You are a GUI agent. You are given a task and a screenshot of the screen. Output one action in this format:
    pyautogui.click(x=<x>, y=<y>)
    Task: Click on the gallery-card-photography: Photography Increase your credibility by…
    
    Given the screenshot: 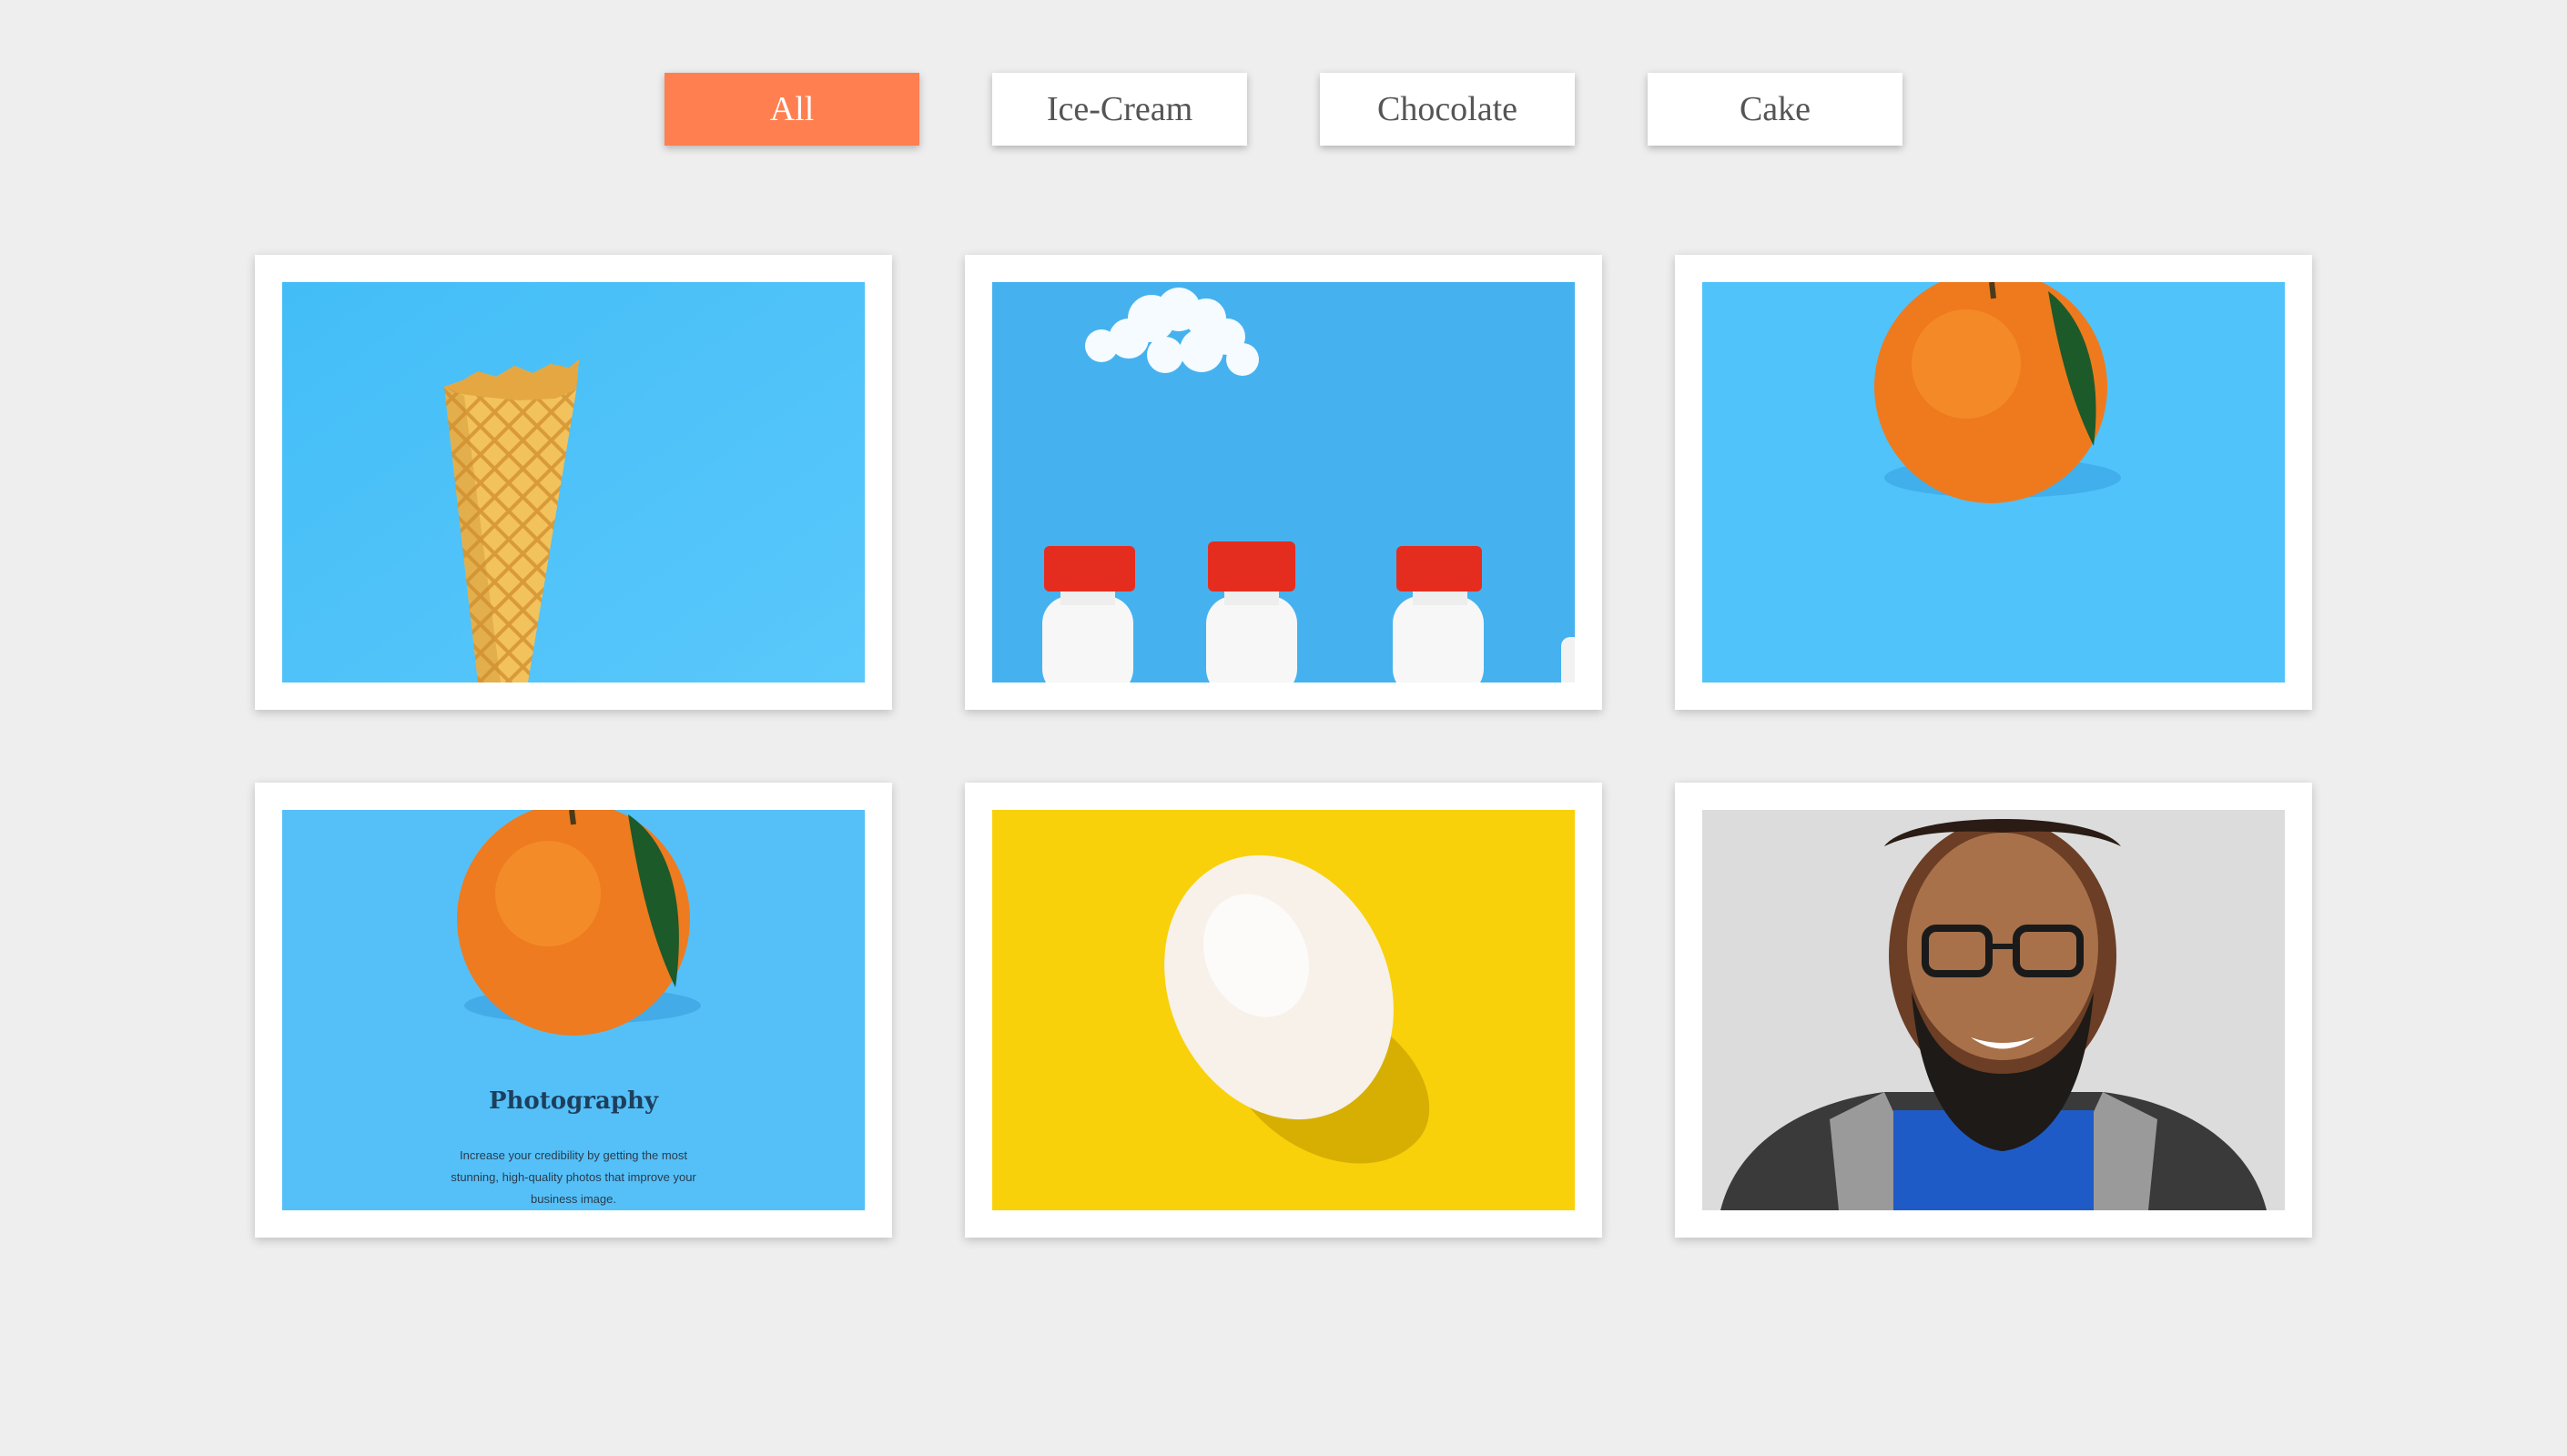 What is the action you would take?
    pyautogui.click(x=573, y=1011)
    